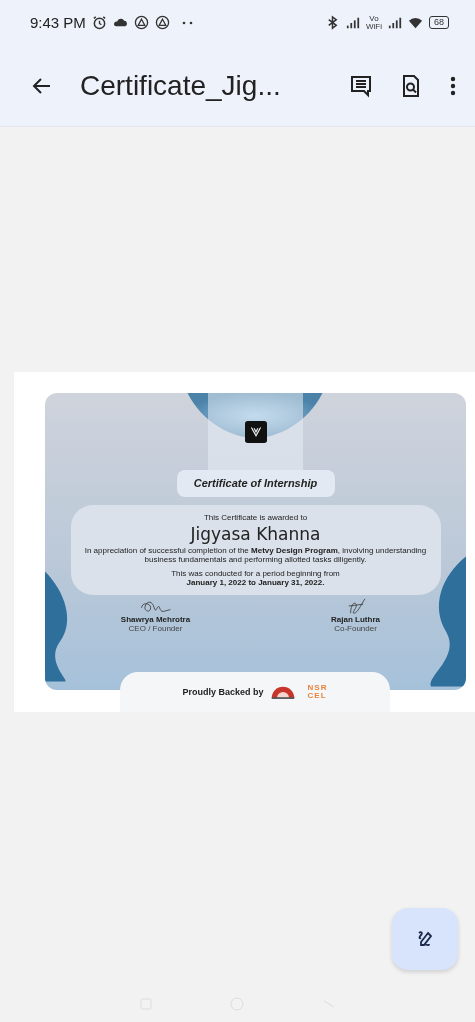 The height and width of the screenshot is (1022, 475). What do you see at coordinates (415, 22) in the screenshot?
I see `wifi-icon` at bounding box center [415, 22].